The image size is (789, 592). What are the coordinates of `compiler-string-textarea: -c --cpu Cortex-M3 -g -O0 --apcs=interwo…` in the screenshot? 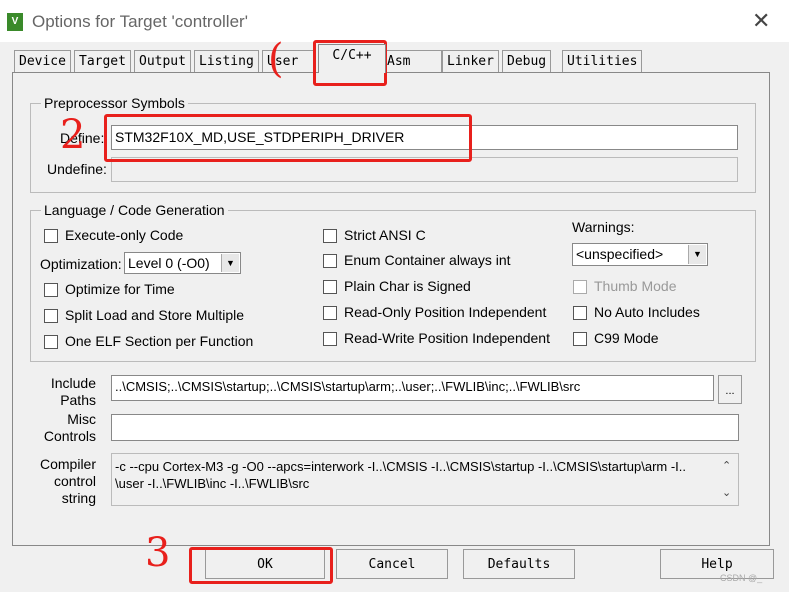 It's located at (425, 479).